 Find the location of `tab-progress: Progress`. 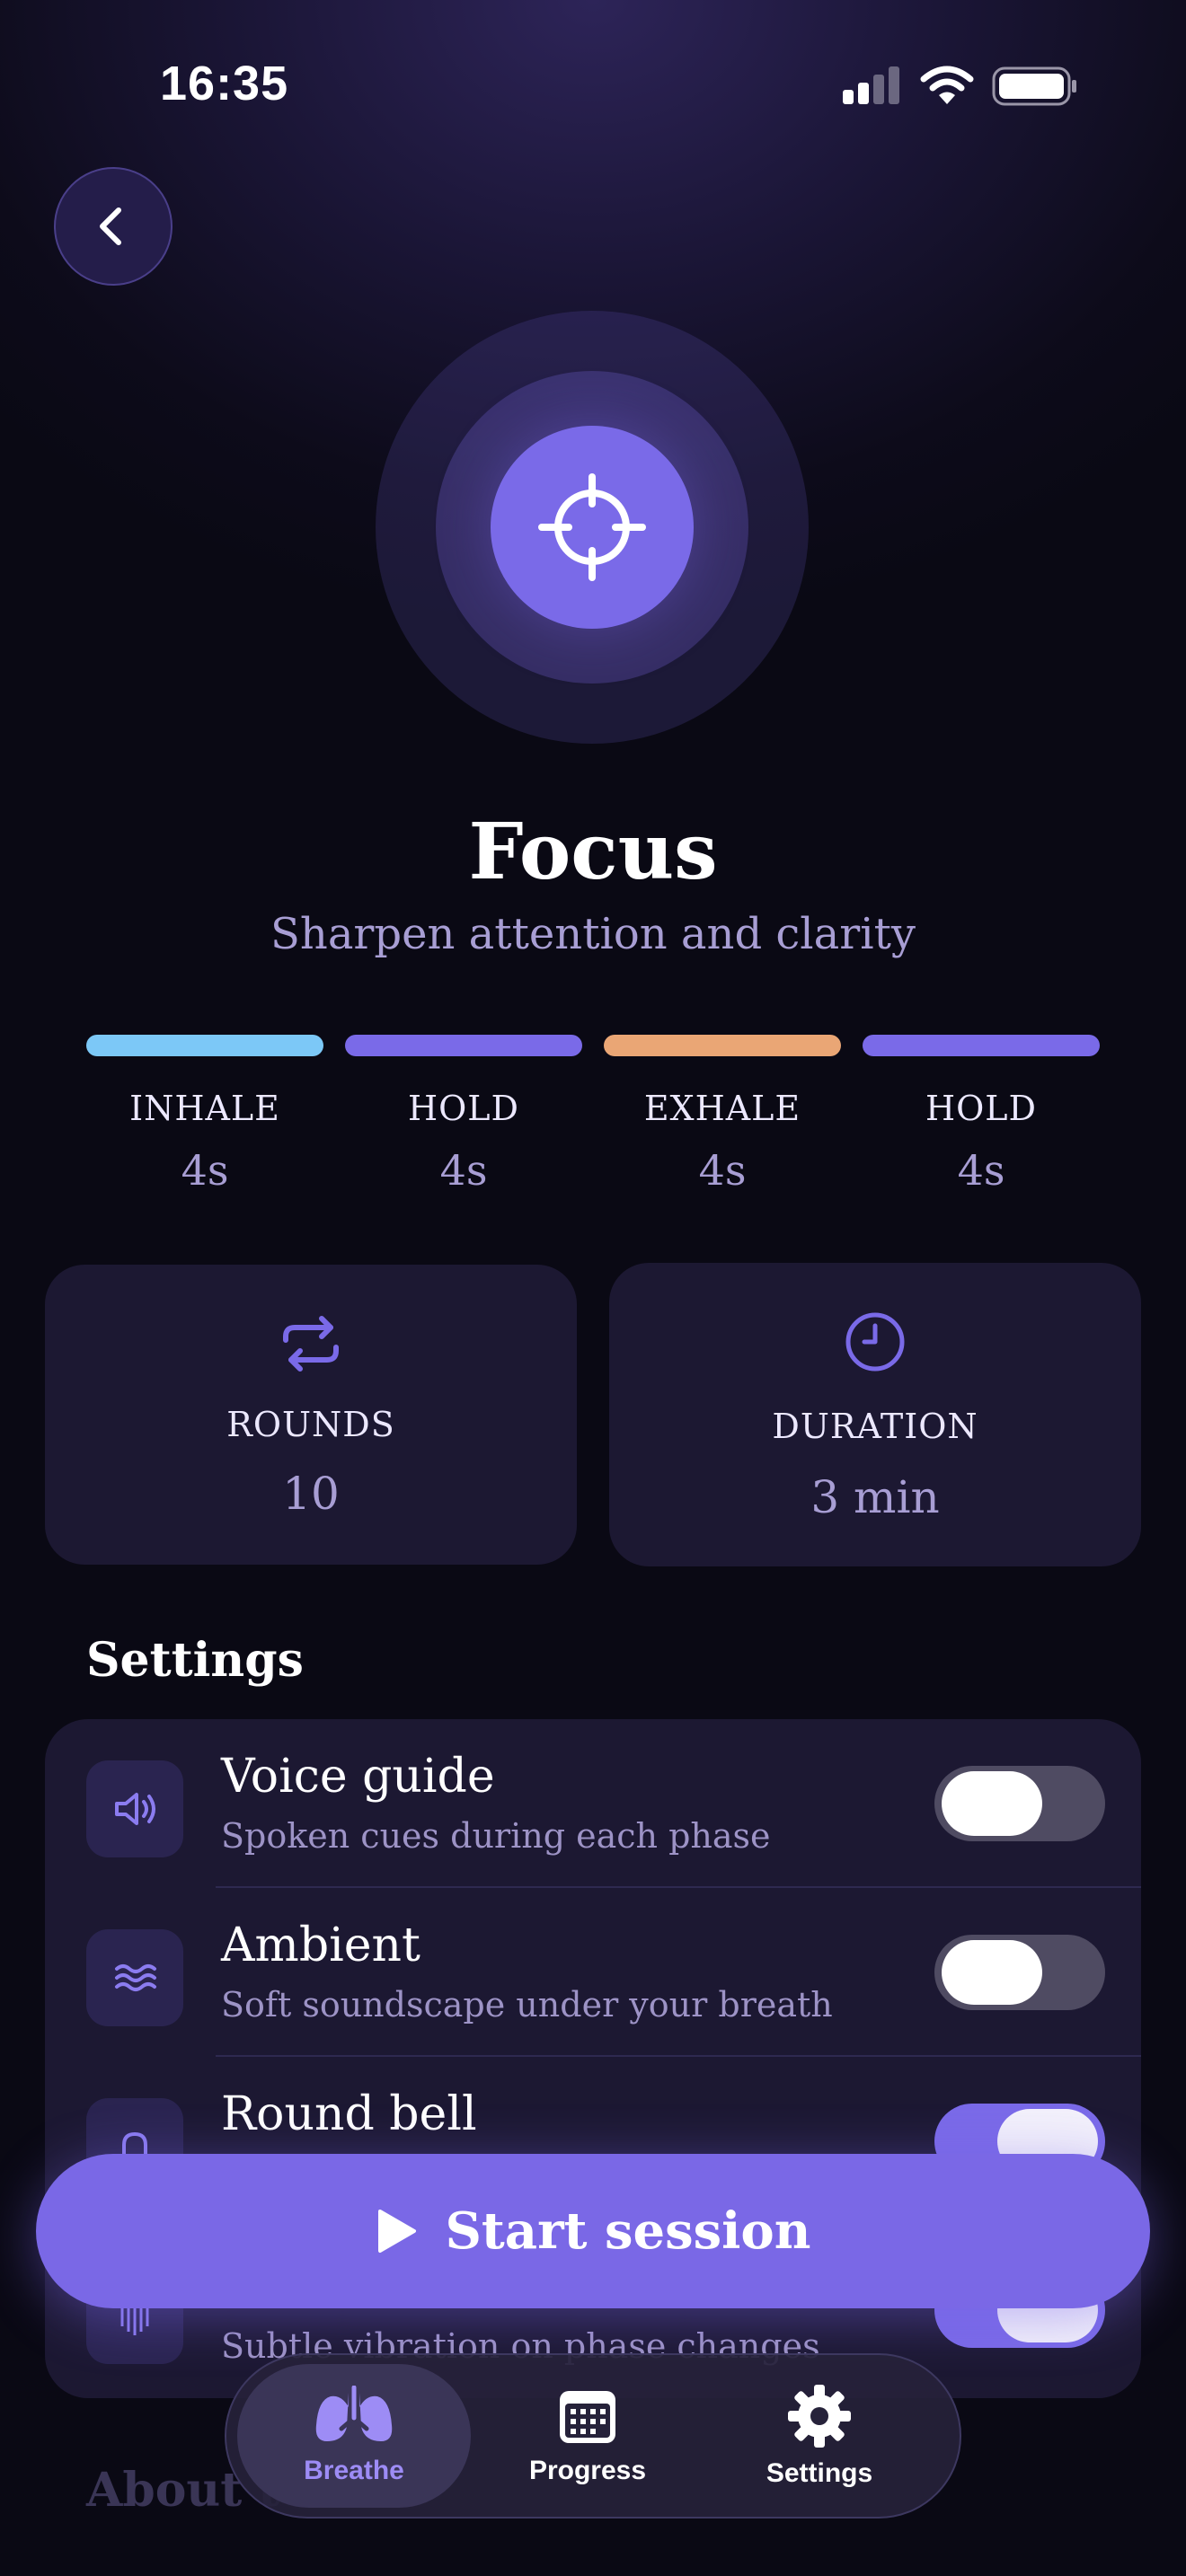

tab-progress: Progress is located at coordinates (587, 2436).